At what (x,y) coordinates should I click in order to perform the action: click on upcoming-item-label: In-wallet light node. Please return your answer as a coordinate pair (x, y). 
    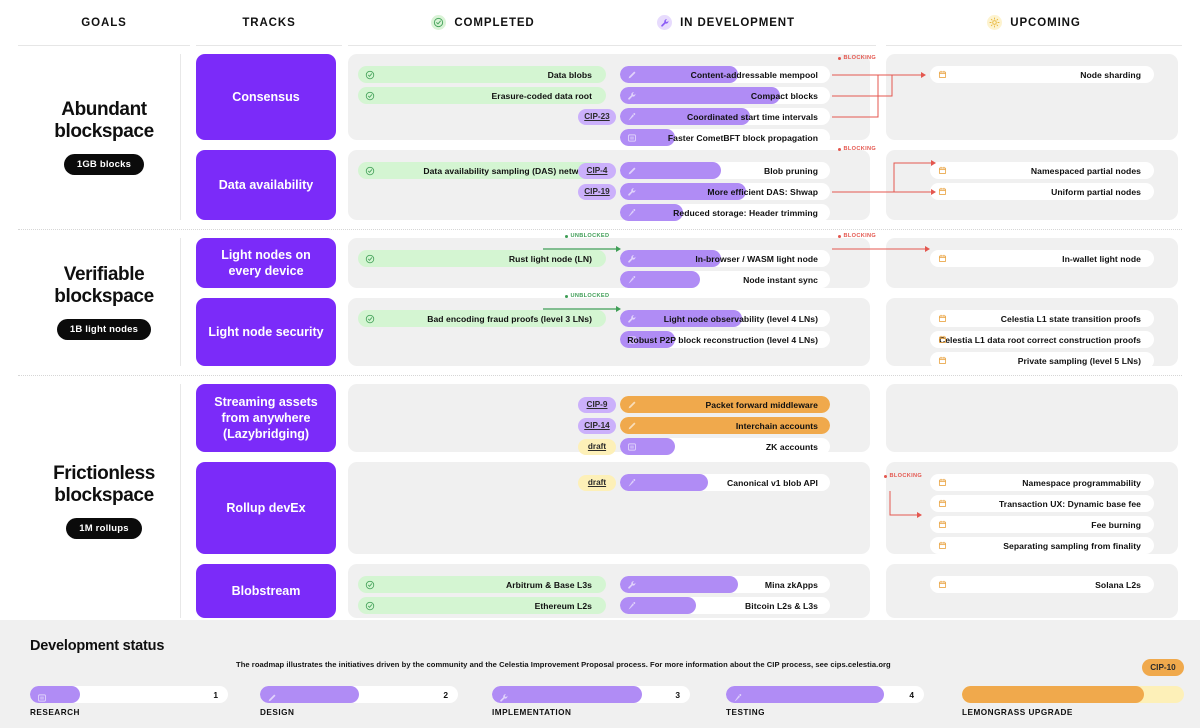
    Looking at the image, I should click on (1101, 258).